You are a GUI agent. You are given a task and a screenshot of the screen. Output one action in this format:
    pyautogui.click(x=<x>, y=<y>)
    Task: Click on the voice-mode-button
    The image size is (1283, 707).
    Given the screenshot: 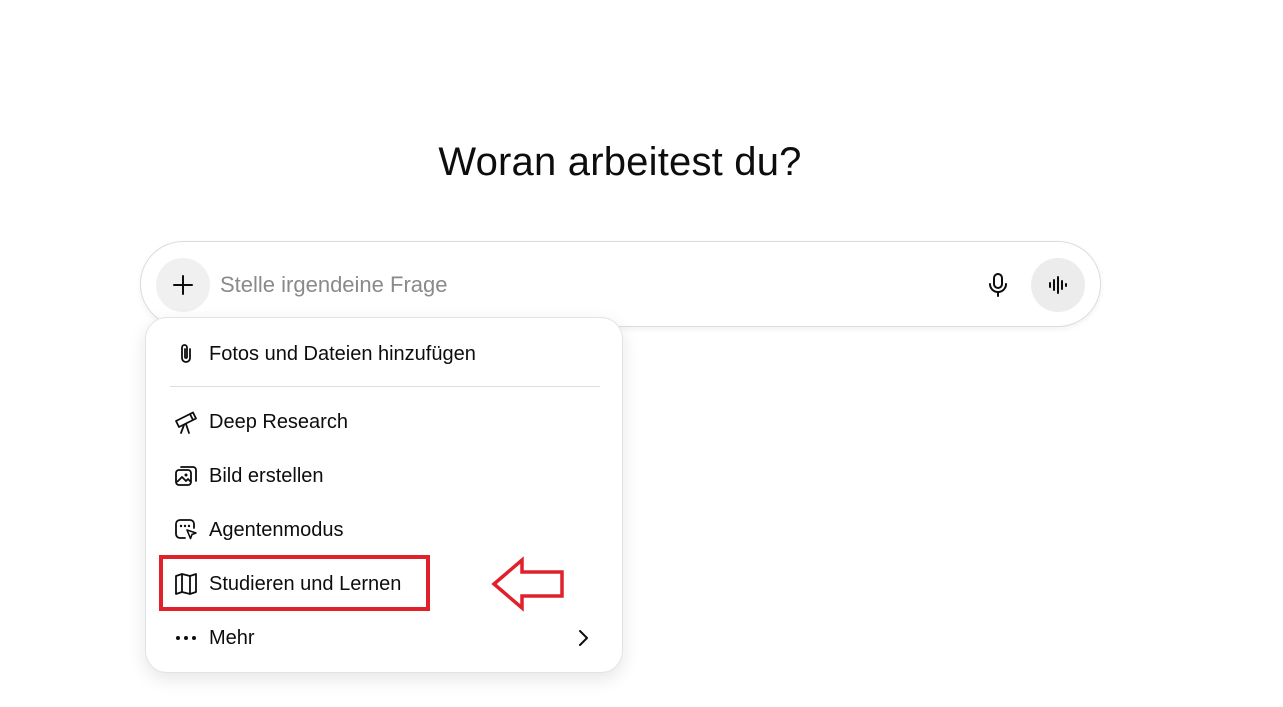 What is the action you would take?
    pyautogui.click(x=1058, y=285)
    